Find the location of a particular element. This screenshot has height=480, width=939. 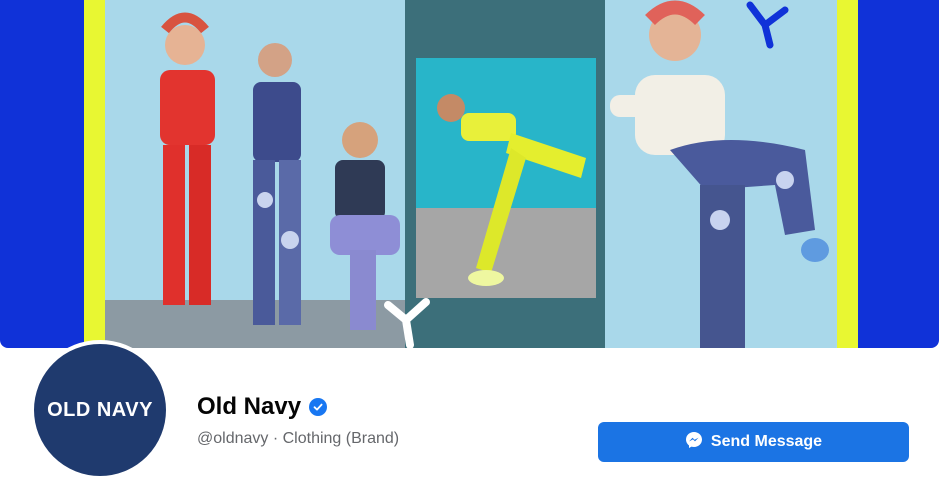

page-category-link: Clothing (Brand) is located at coordinates (341, 438).